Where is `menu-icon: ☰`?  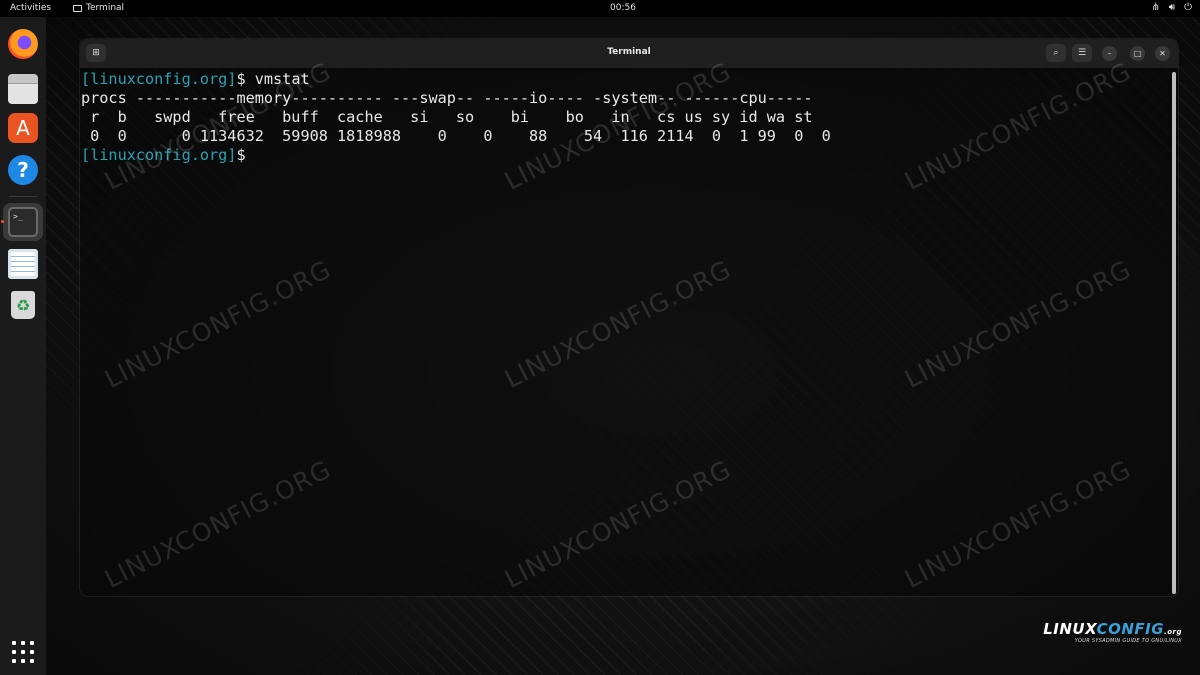 menu-icon: ☰ is located at coordinates (1082, 53).